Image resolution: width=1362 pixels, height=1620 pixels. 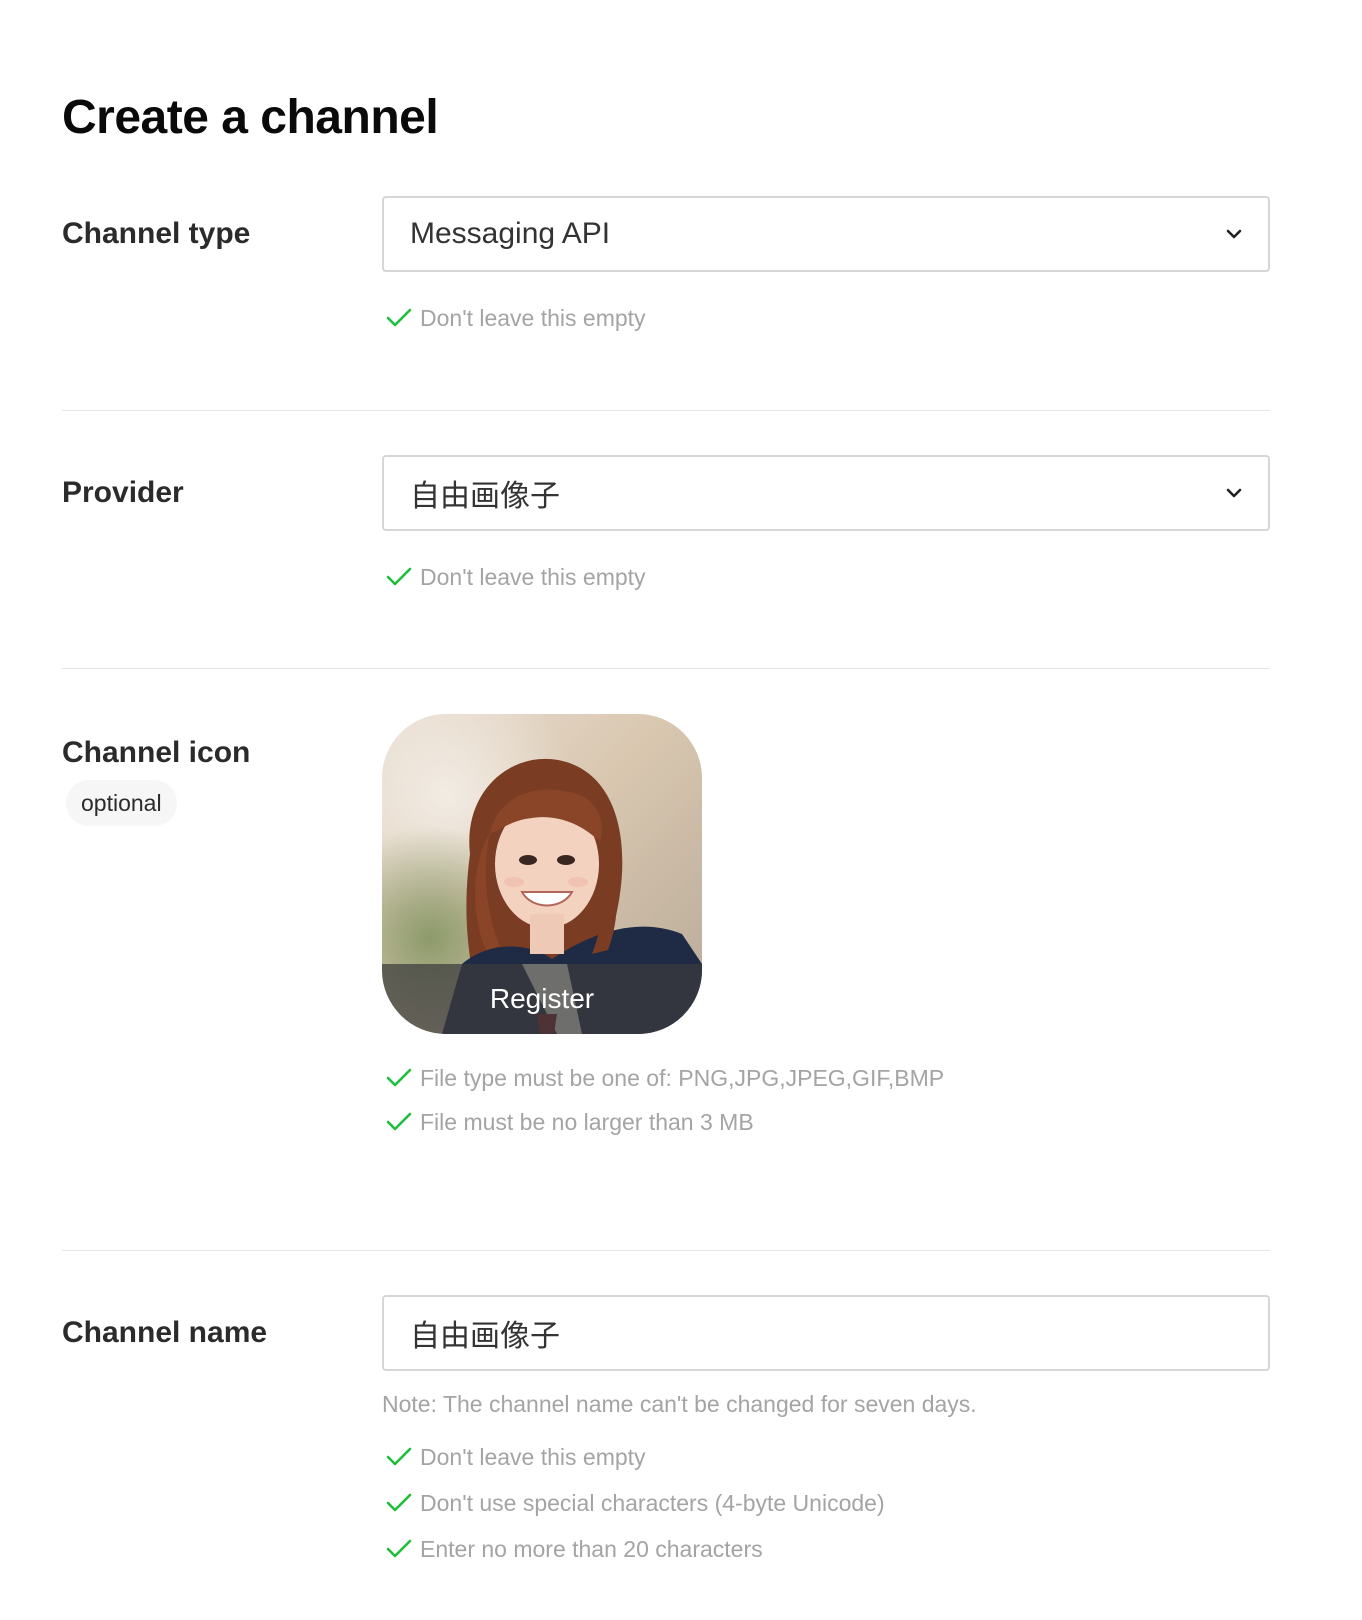 I want to click on channel-name-value: 自由画像子, so click(x=485, y=1336).